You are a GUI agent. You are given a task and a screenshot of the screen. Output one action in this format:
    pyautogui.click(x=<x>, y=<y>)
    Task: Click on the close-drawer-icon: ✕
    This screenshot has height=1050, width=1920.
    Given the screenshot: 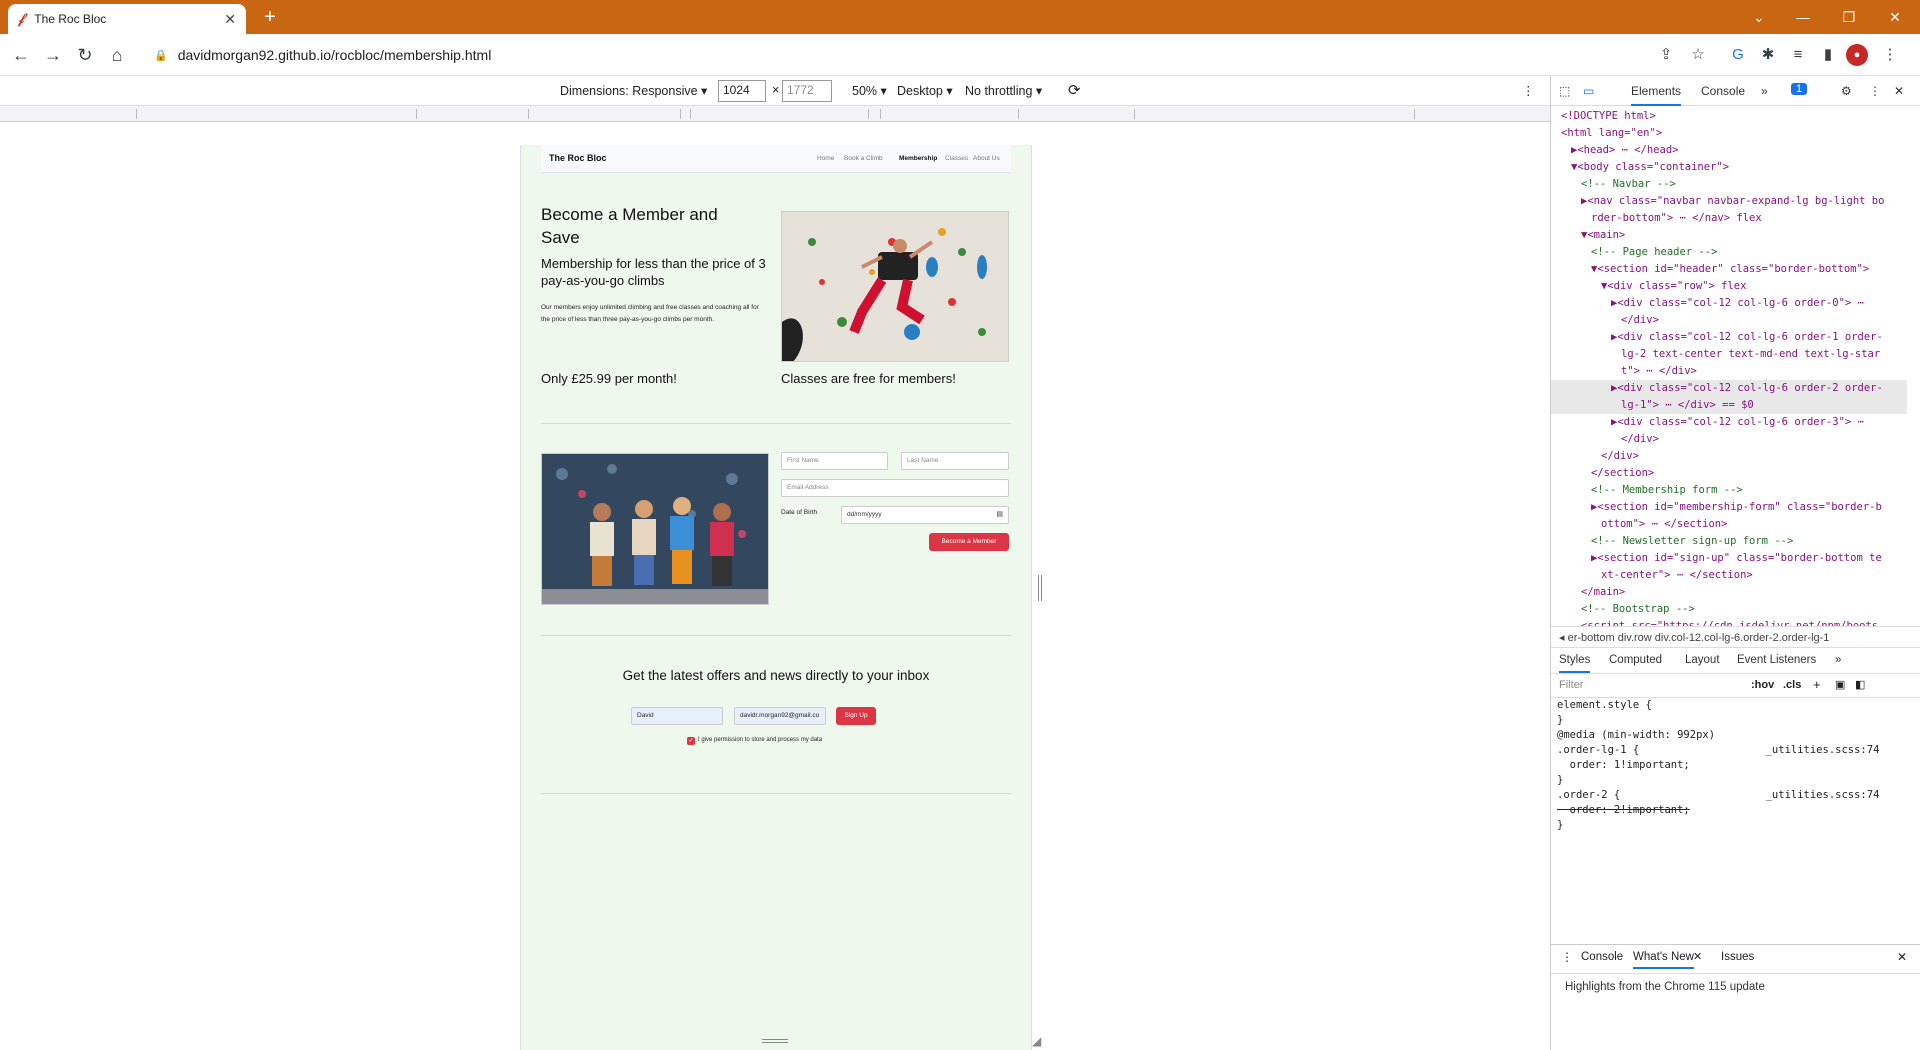 What is the action you would take?
    pyautogui.click(x=1902, y=957)
    